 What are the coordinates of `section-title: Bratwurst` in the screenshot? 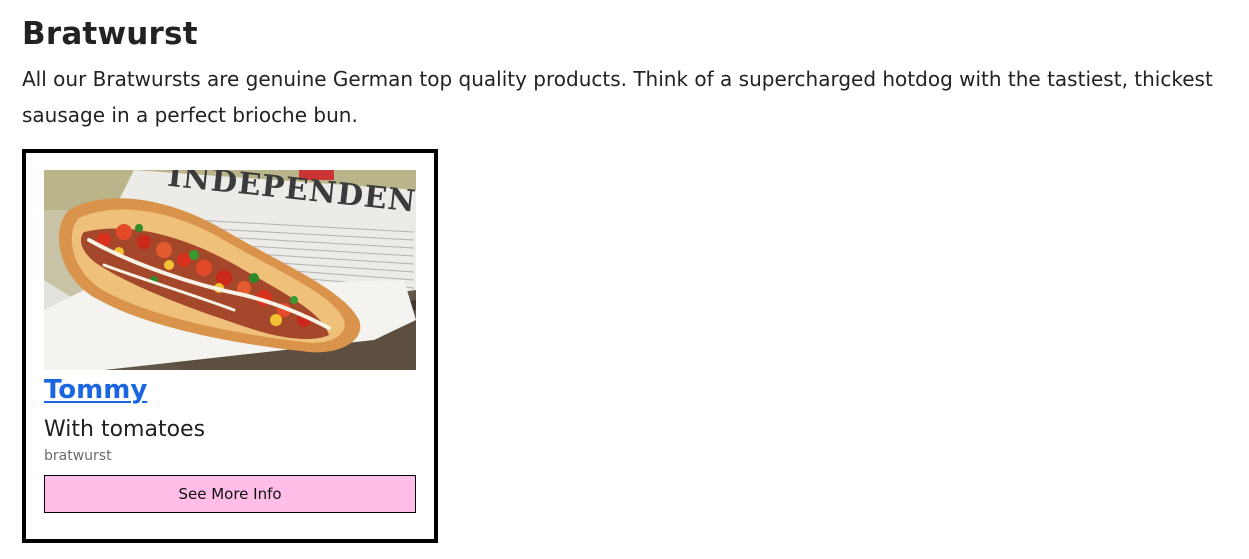 It's located at (110, 34).